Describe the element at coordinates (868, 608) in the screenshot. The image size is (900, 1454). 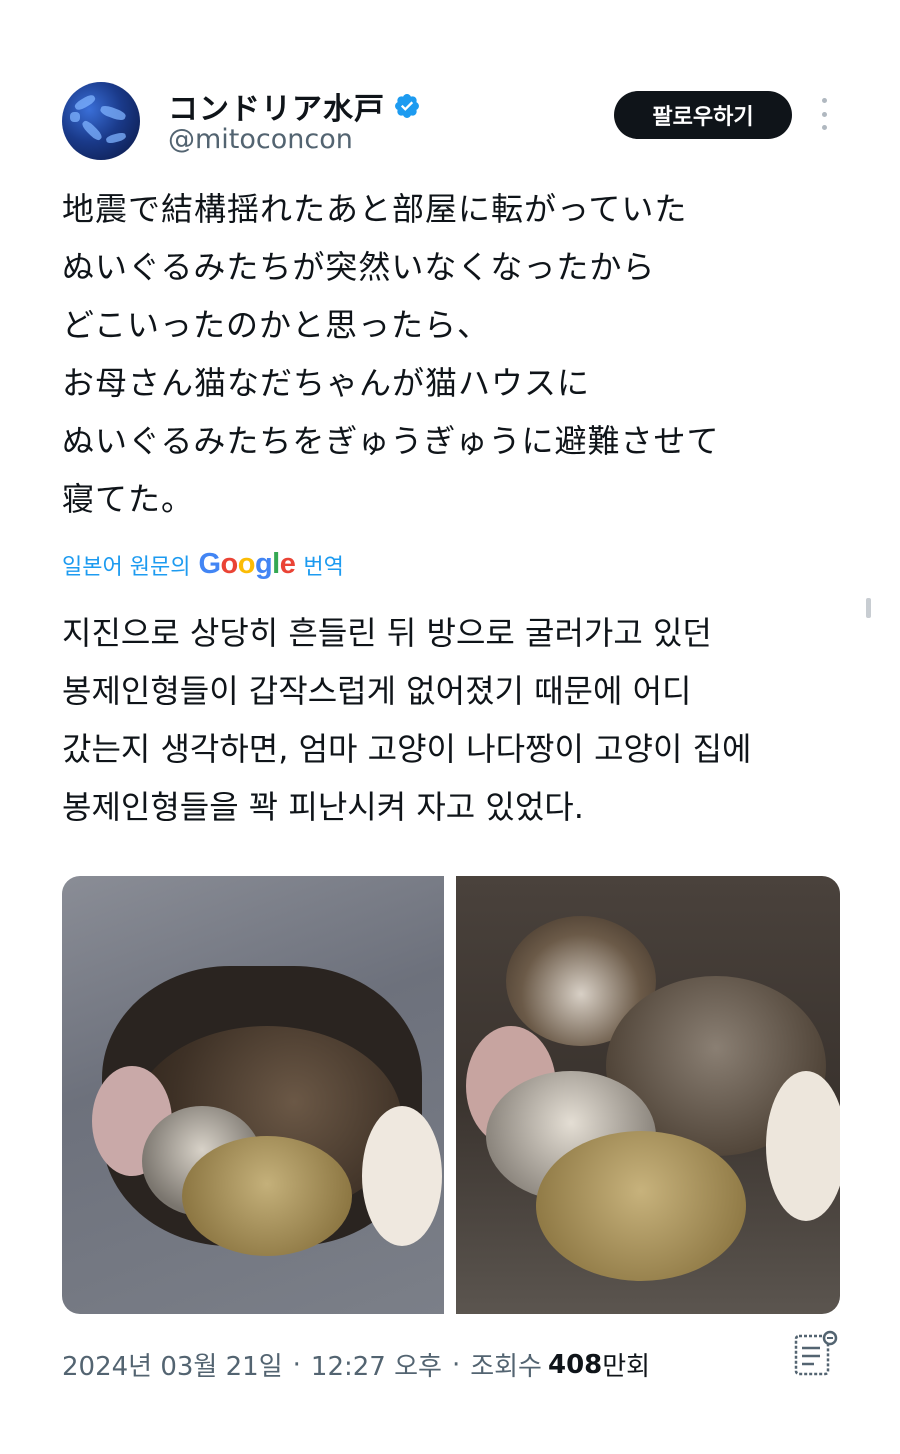
I see `scrollbar-thumb` at that location.